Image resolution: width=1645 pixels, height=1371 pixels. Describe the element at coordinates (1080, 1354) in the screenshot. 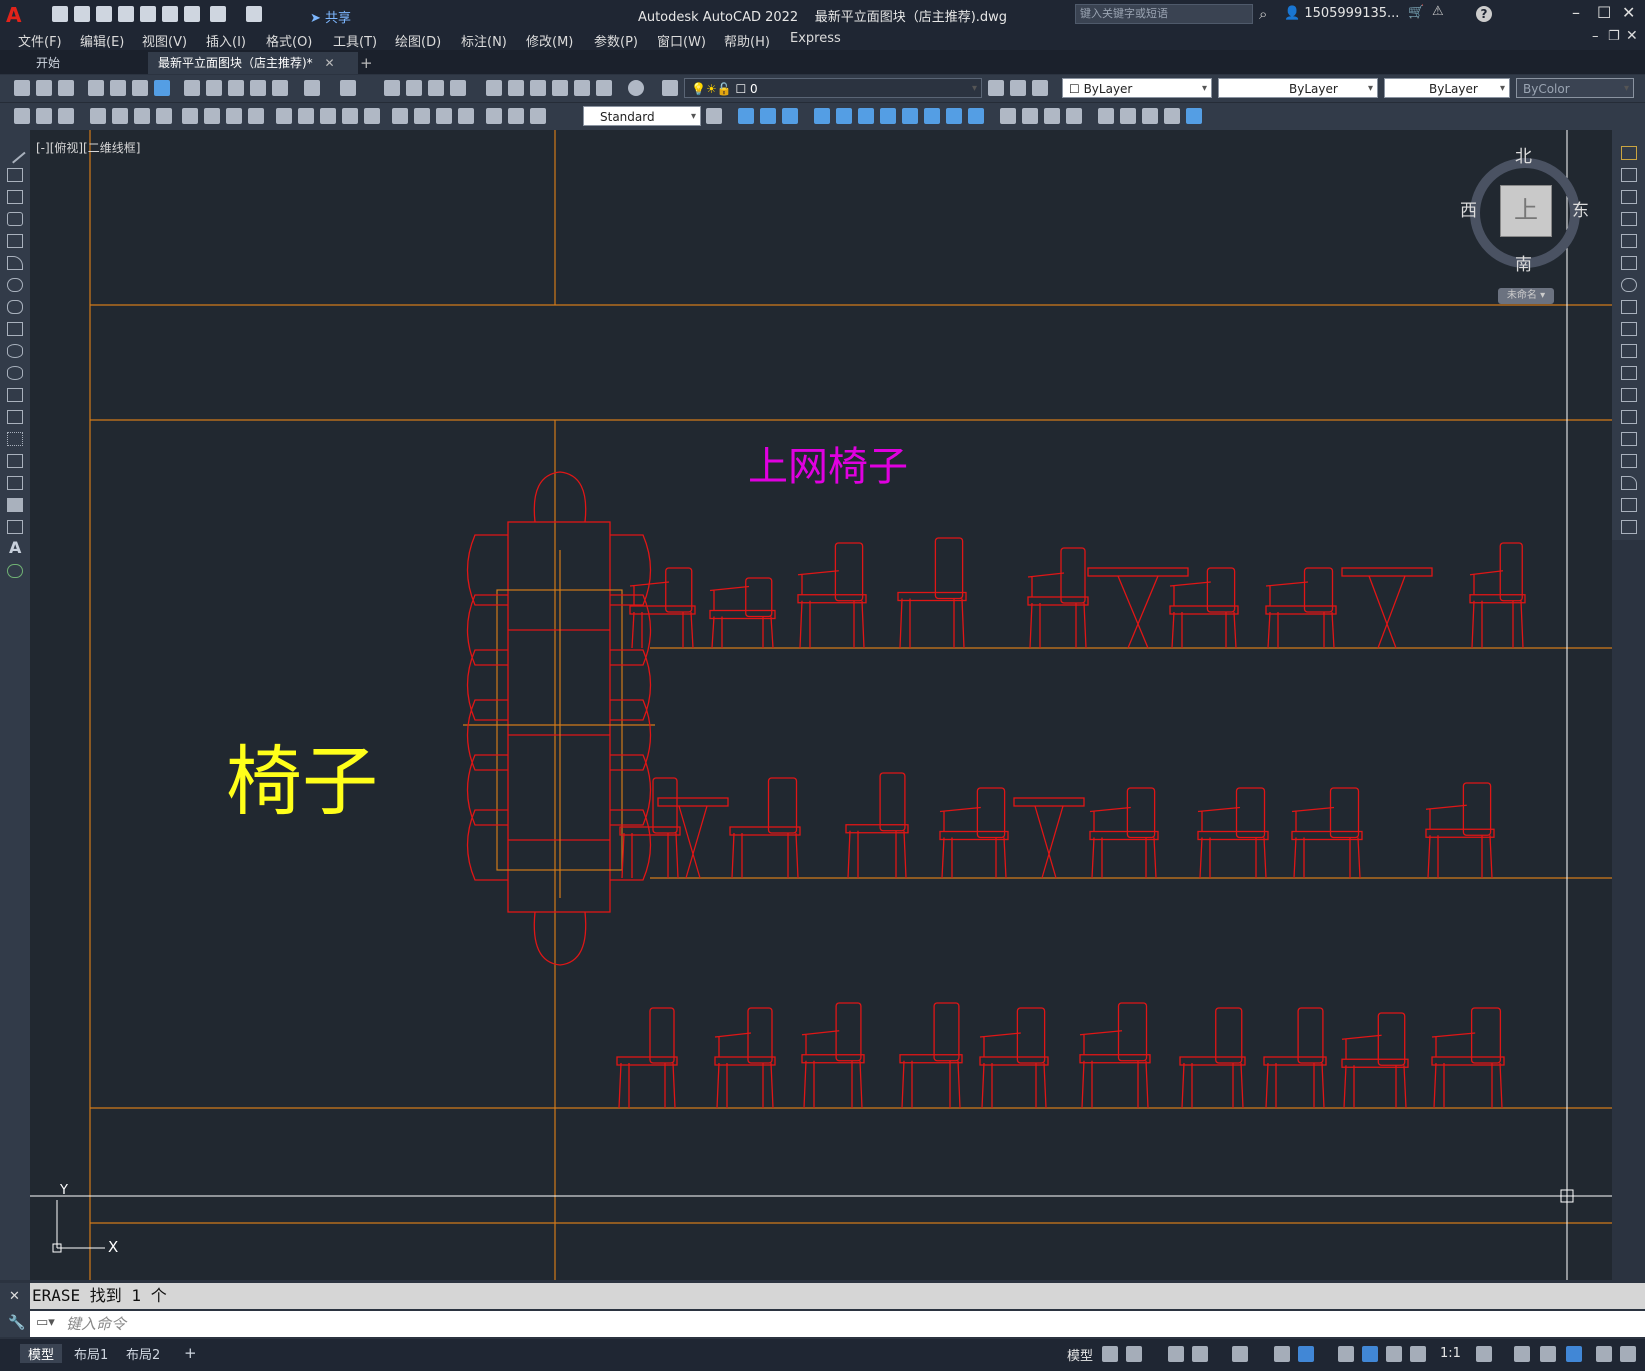

I see `model-space-button: 模型` at that location.